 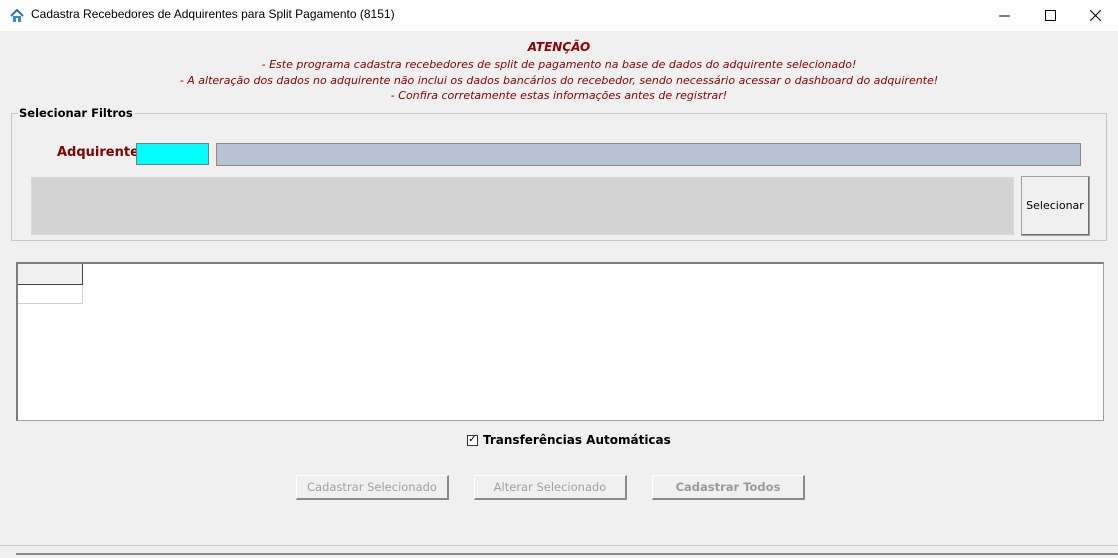 What do you see at coordinates (559, 47) in the screenshot?
I see `attention-title: ATENÇÃO` at bounding box center [559, 47].